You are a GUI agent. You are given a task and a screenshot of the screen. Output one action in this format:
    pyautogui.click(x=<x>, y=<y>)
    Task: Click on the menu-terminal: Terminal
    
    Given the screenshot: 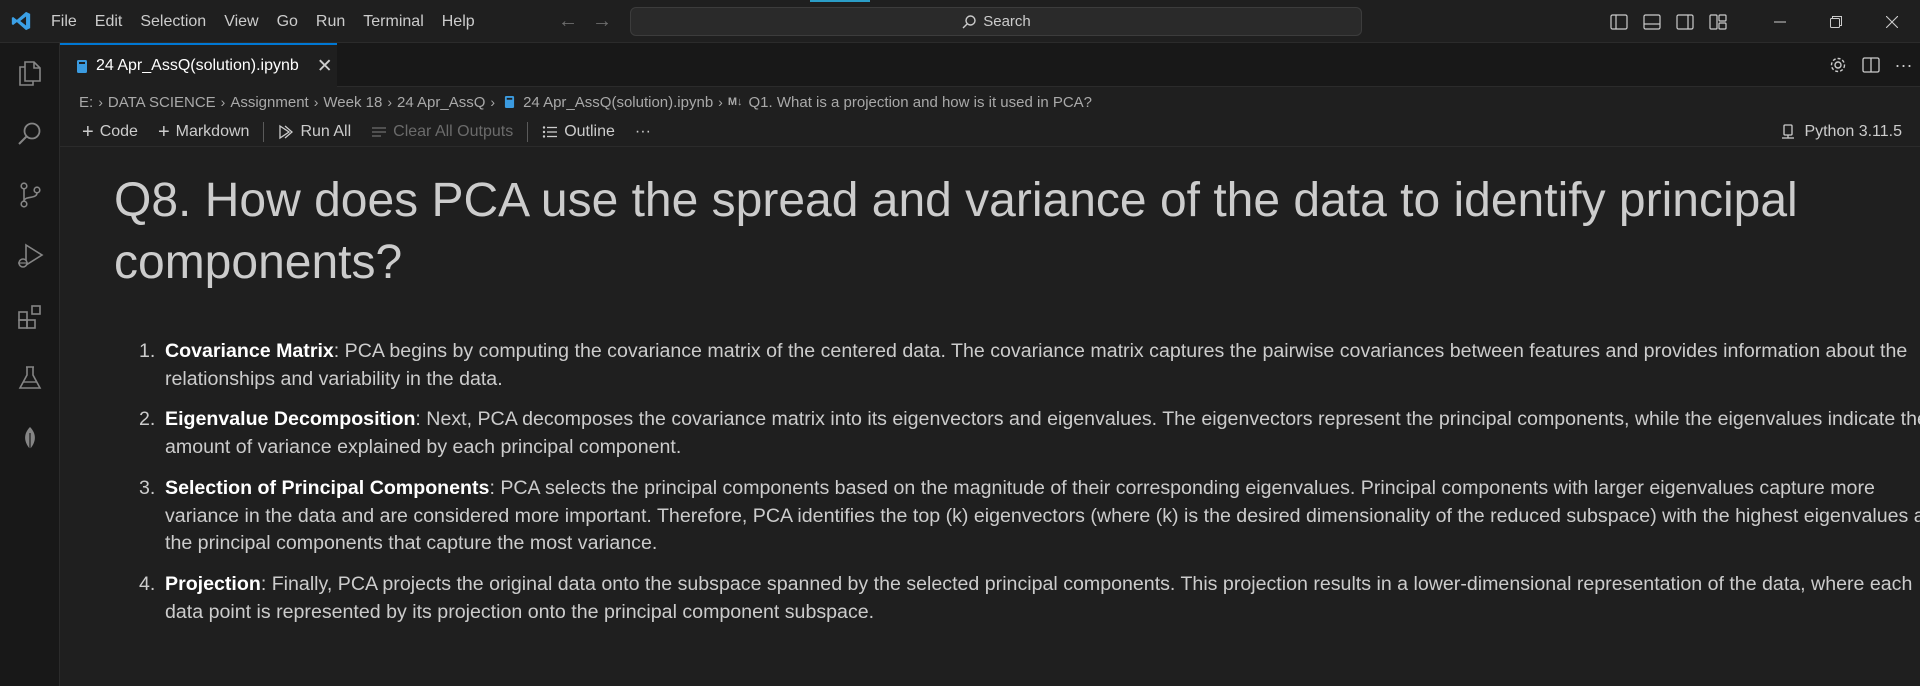 What is the action you would take?
    pyautogui.click(x=393, y=21)
    